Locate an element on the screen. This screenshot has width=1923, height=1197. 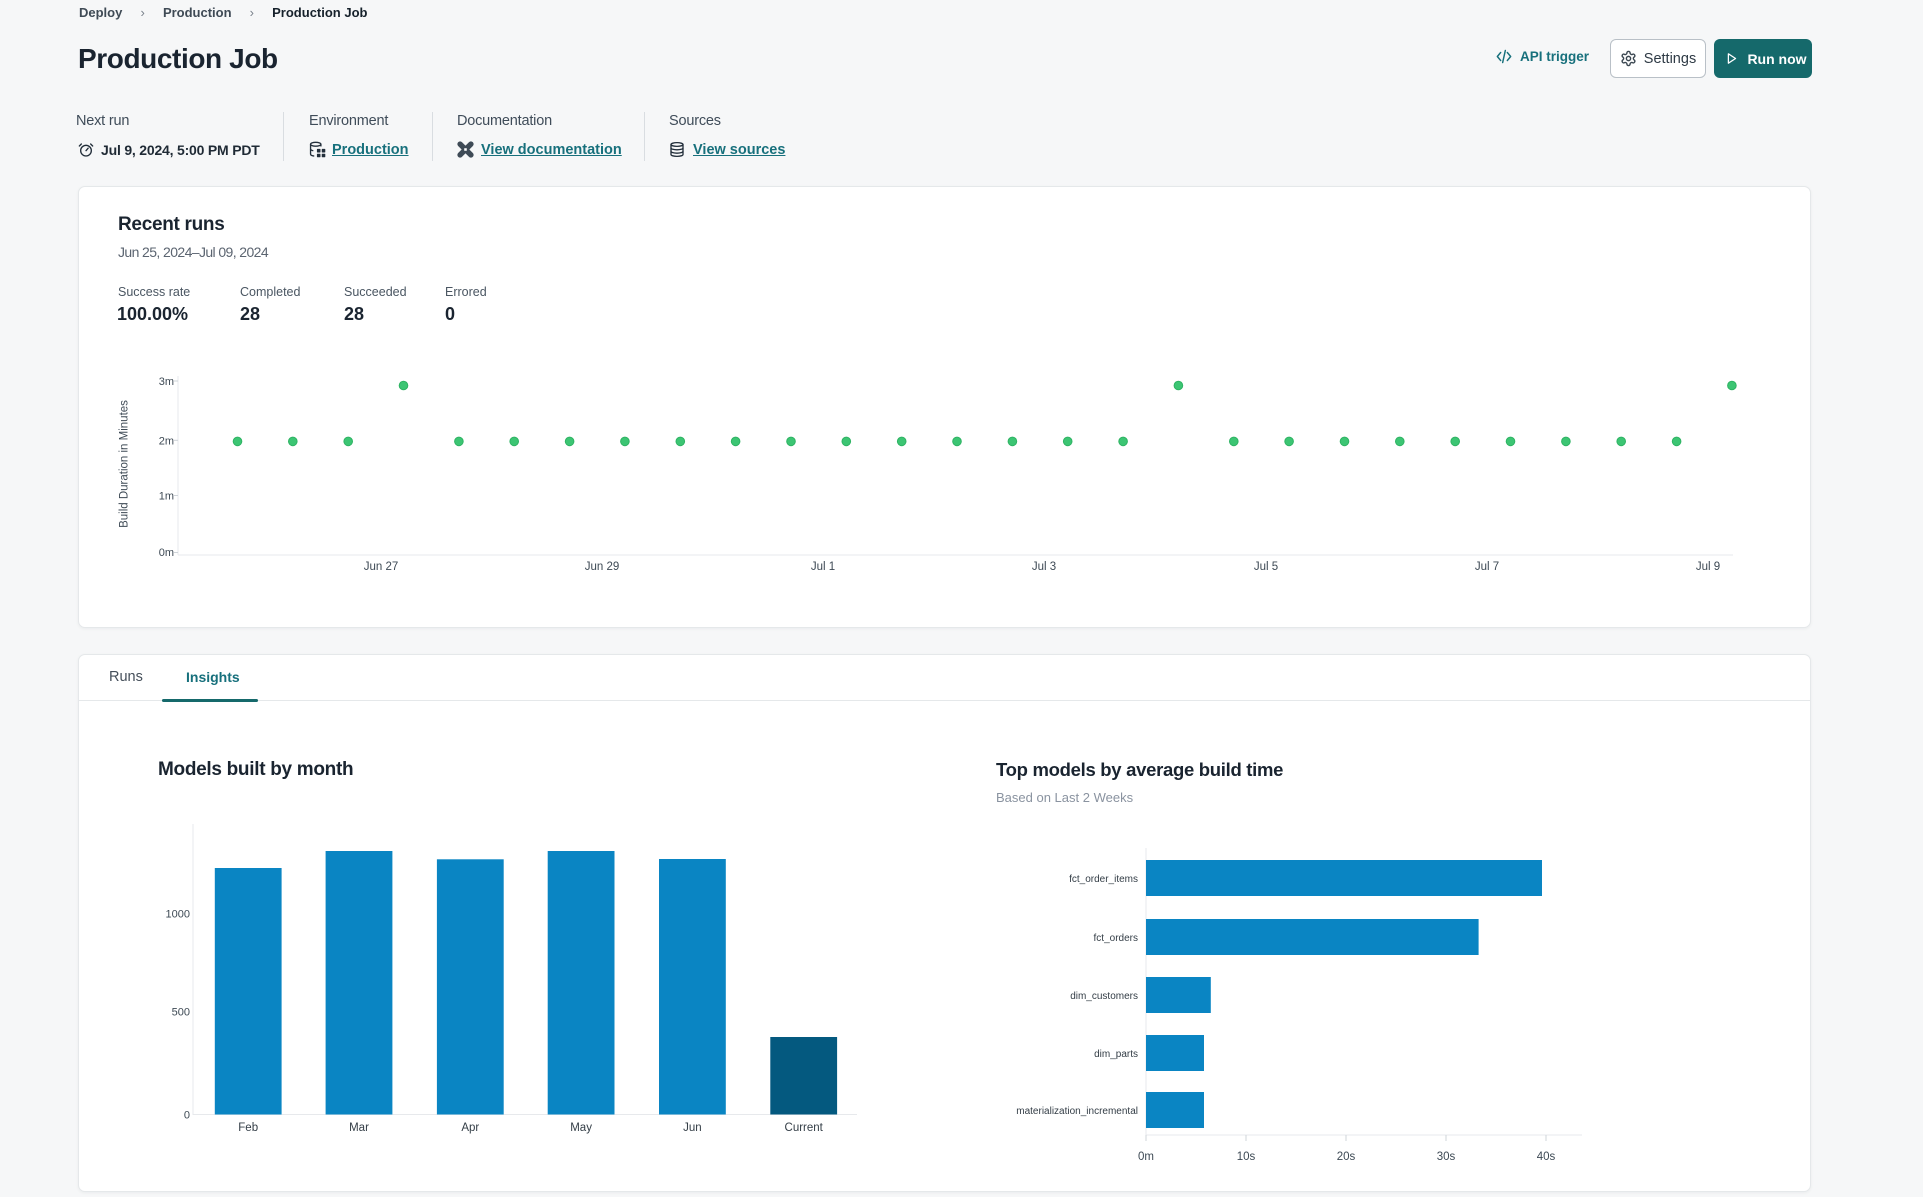
svg-text: Jul 5 is located at coordinates (1266, 567).